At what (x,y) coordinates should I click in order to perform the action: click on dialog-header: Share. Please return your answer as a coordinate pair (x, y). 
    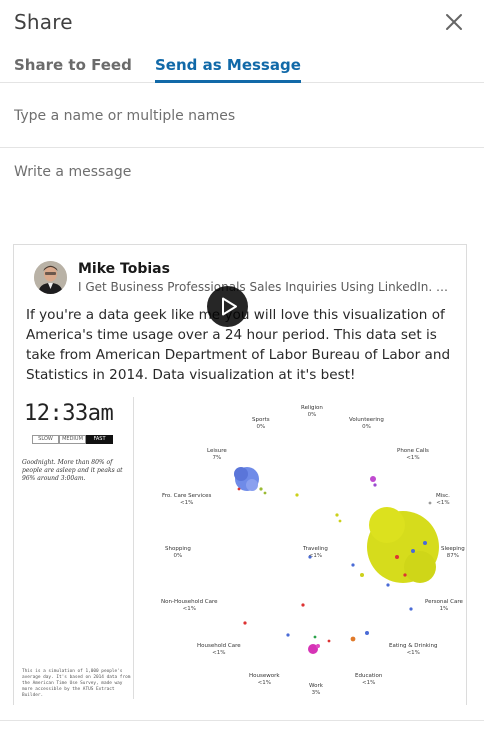
    Looking at the image, I should click on (242, 23).